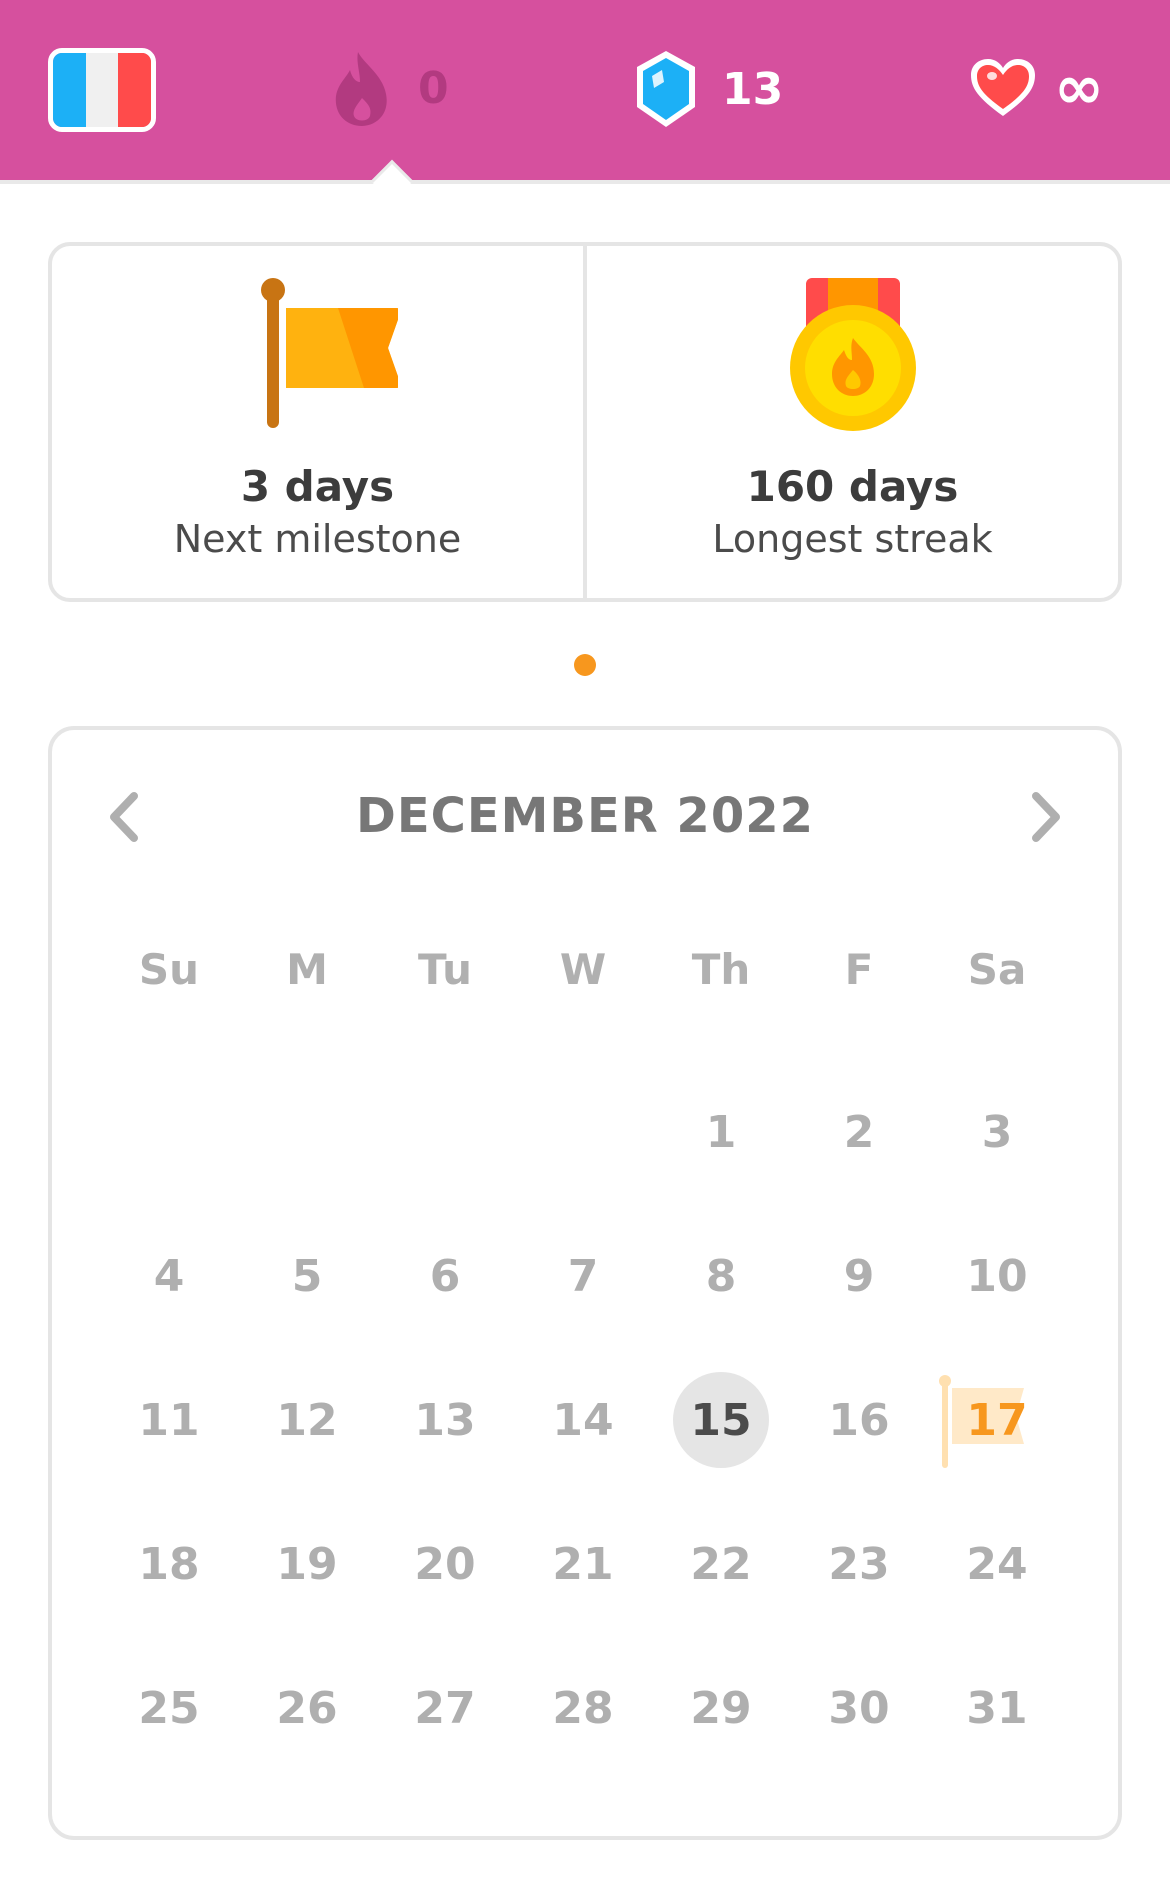  I want to click on day-number: 19, so click(307, 1564).